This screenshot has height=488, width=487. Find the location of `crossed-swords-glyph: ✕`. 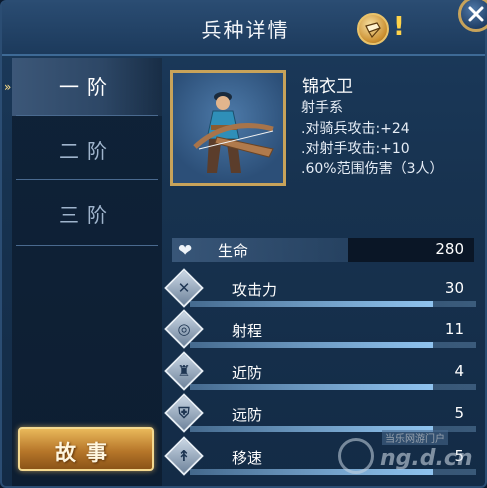

crossed-swords-glyph: ✕ is located at coordinates (184, 288).